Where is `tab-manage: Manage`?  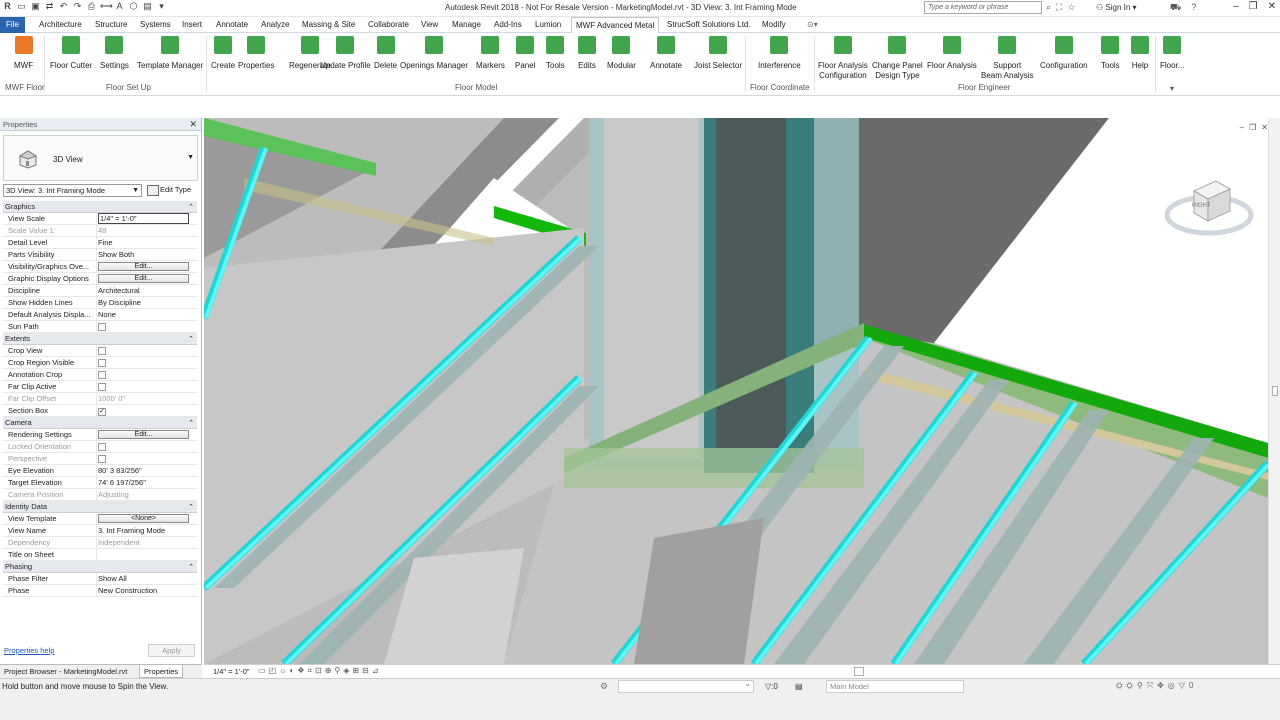
tab-manage: Manage is located at coordinates (466, 25).